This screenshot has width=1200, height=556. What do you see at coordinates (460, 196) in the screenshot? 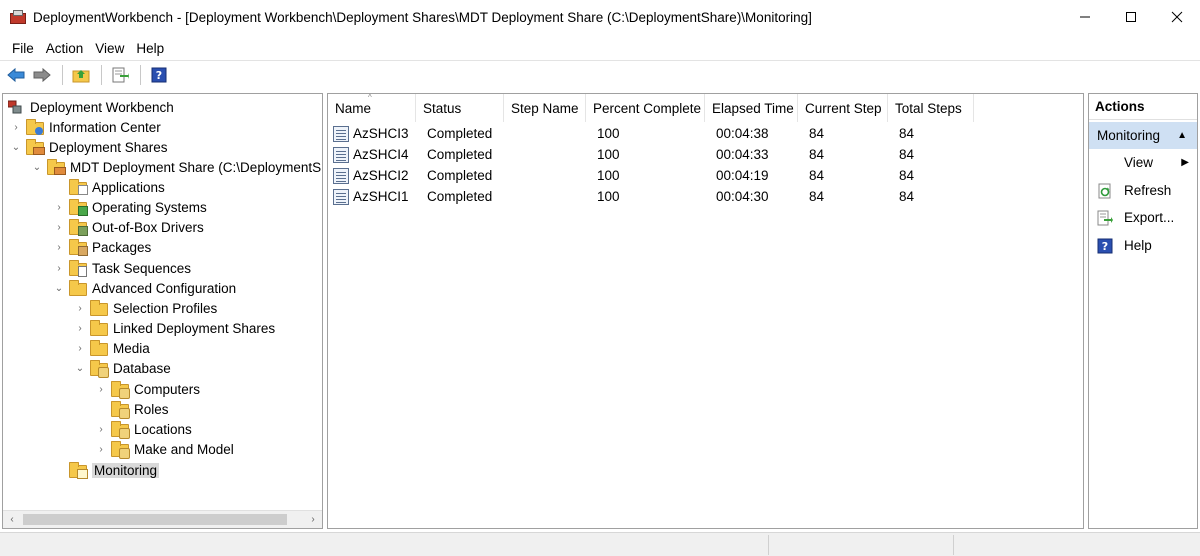
I see `cell-status: Completed` at bounding box center [460, 196].